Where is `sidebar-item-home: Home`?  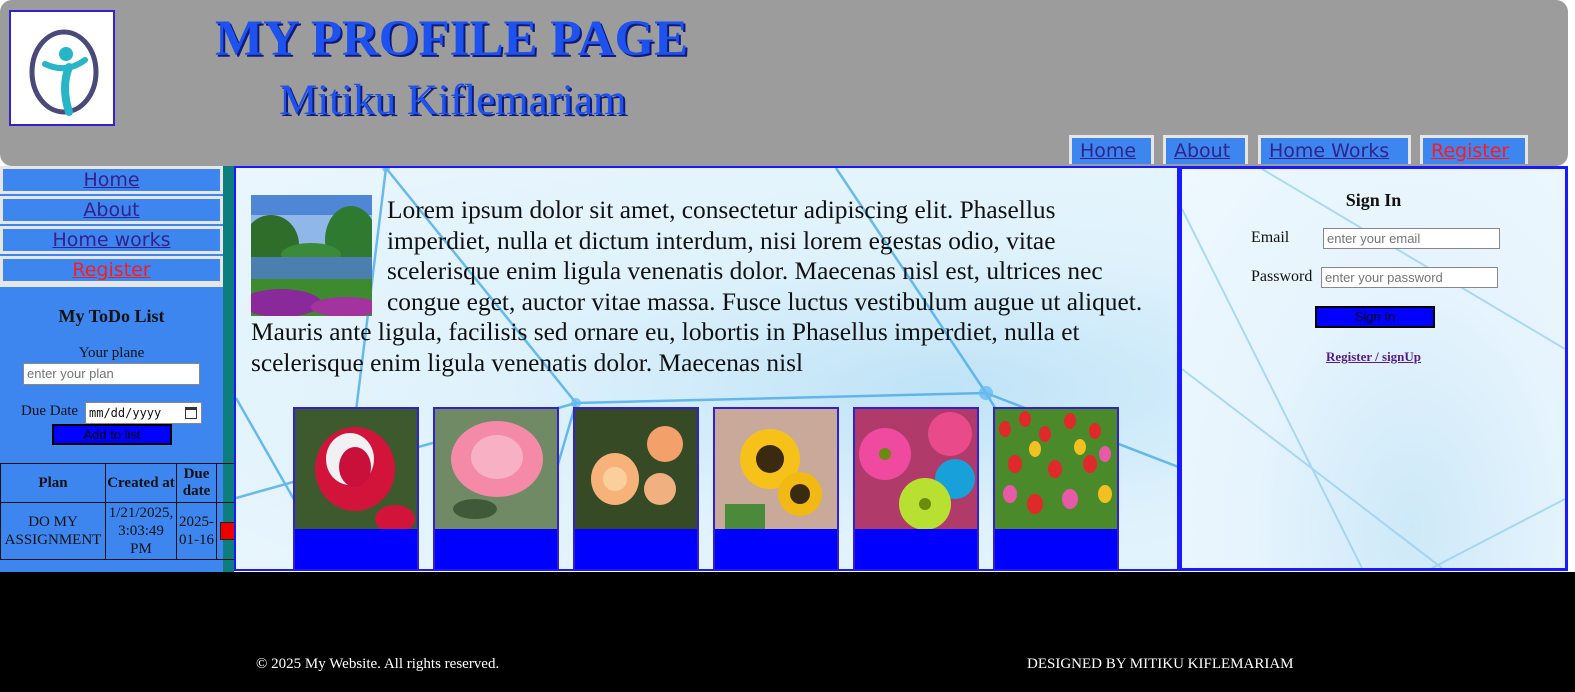 sidebar-item-home: Home is located at coordinates (111, 180).